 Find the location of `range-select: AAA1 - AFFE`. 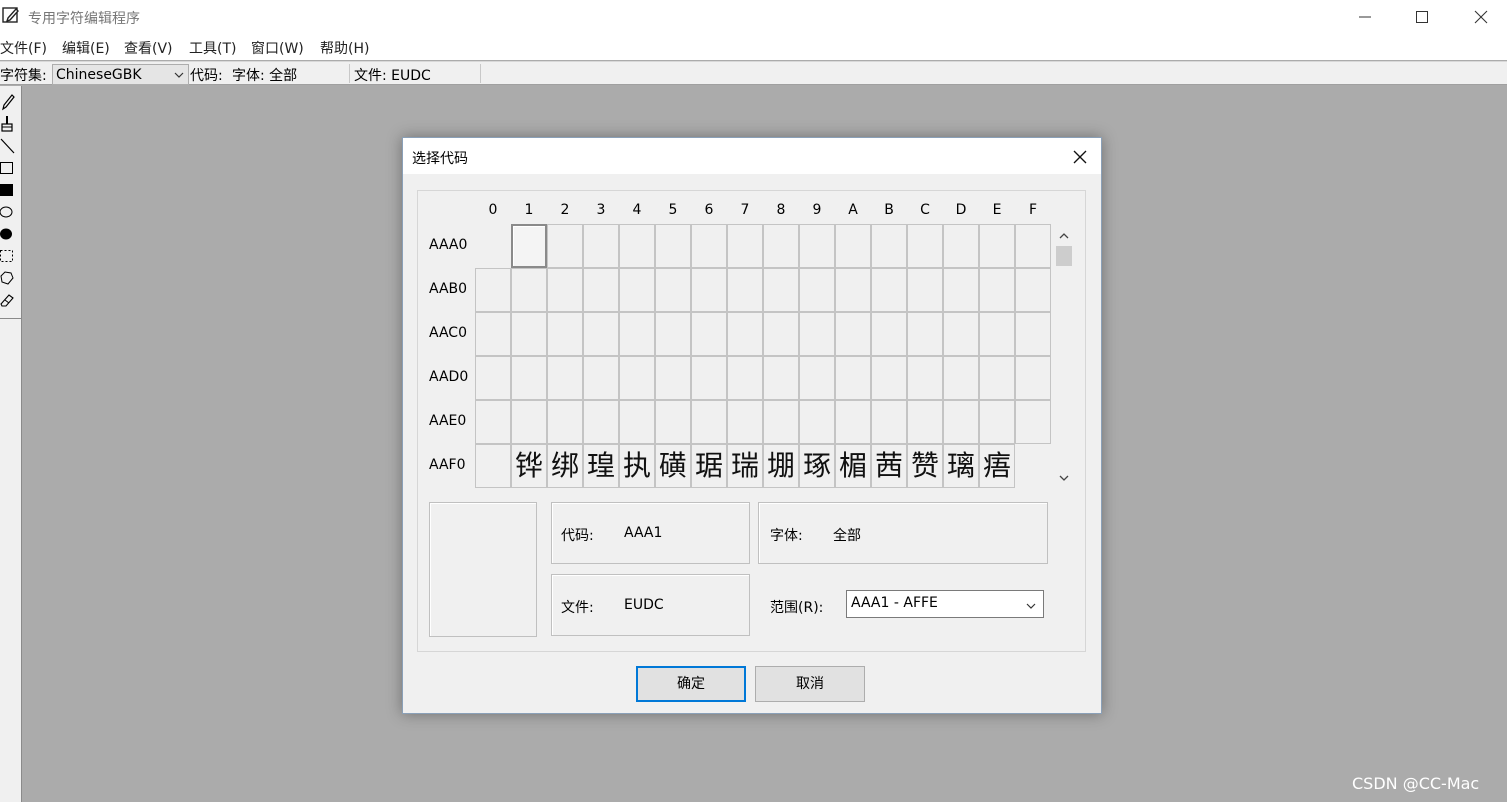

range-select: AAA1 - AFFE is located at coordinates (945, 604).